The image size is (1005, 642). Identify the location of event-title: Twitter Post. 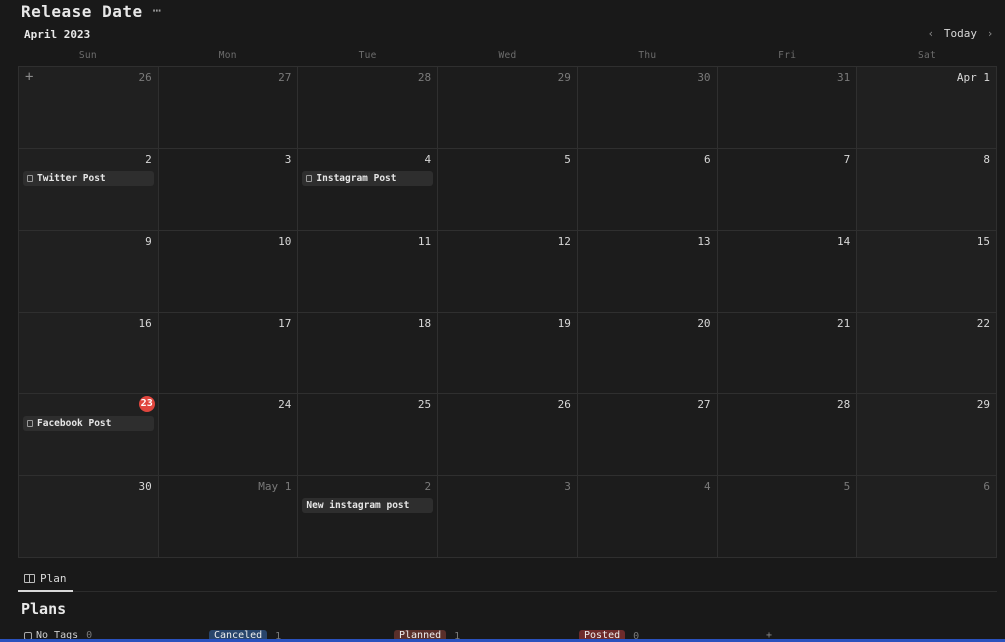
(71, 178).